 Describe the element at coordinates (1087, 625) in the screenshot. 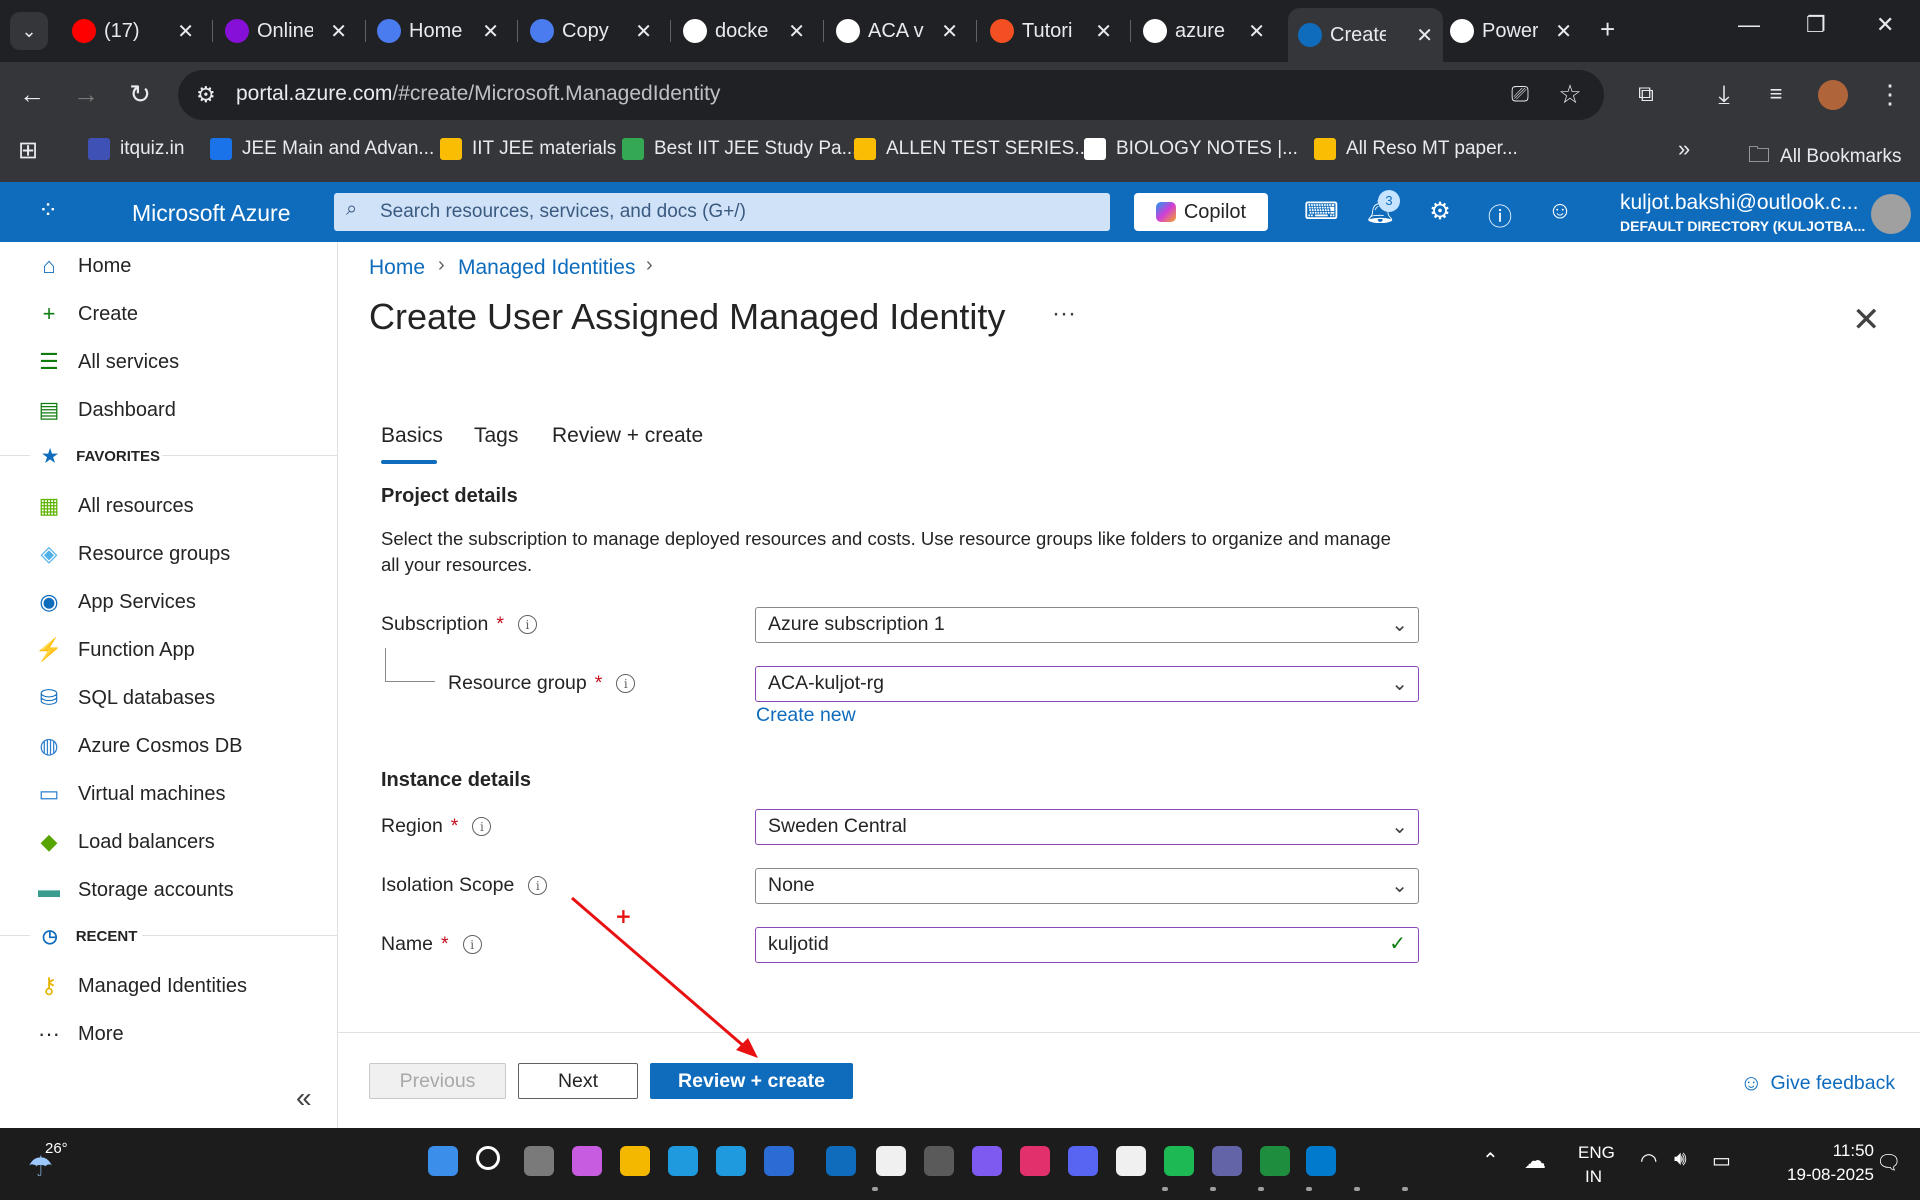

I see `subscription-dropdown: Azure subscription 1 ⌄` at that location.